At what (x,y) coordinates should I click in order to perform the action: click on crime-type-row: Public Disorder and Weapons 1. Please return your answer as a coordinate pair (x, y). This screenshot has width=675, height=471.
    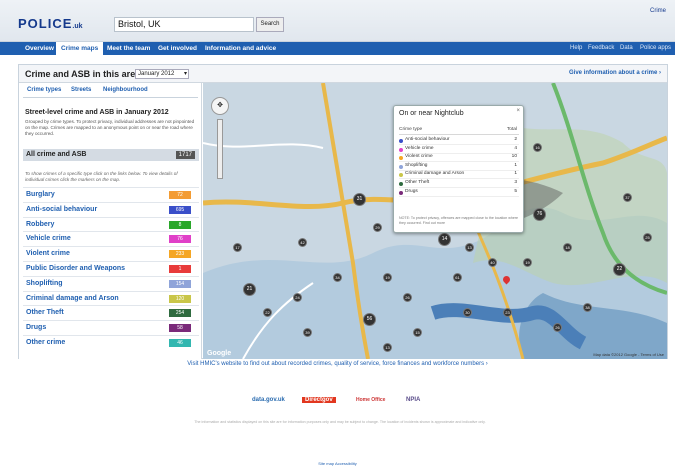
    Looking at the image, I should click on (111, 268).